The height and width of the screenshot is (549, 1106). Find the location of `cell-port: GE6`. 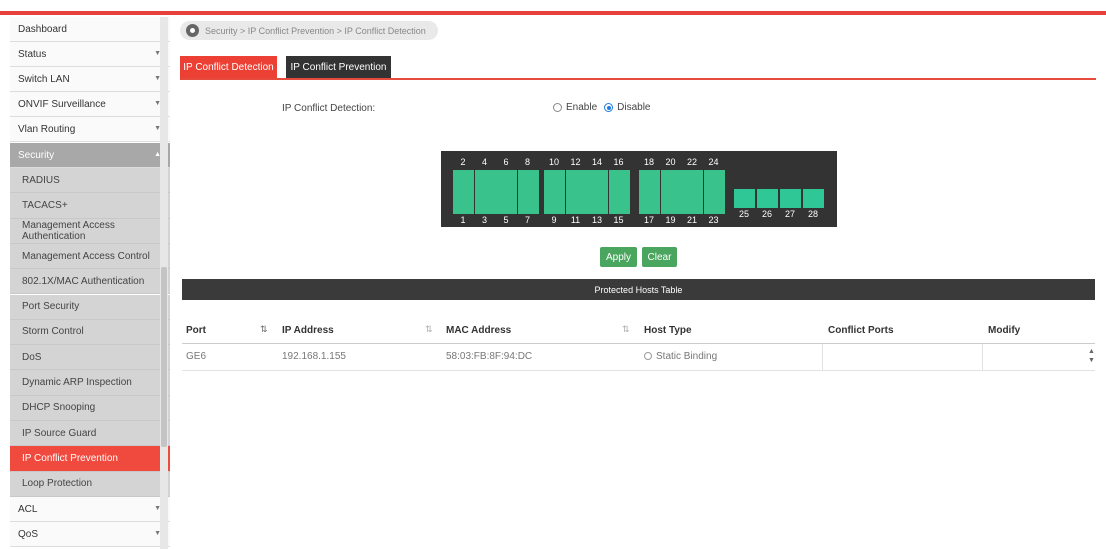

cell-port: GE6 is located at coordinates (196, 356).